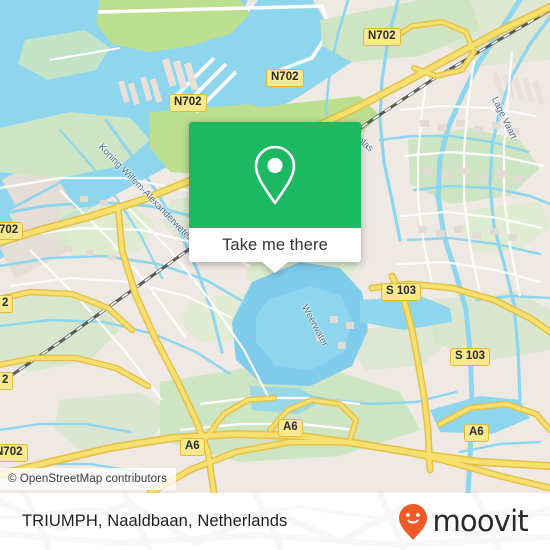 The image size is (550, 550). I want to click on card-action-bar: Take me there, so click(275, 245).